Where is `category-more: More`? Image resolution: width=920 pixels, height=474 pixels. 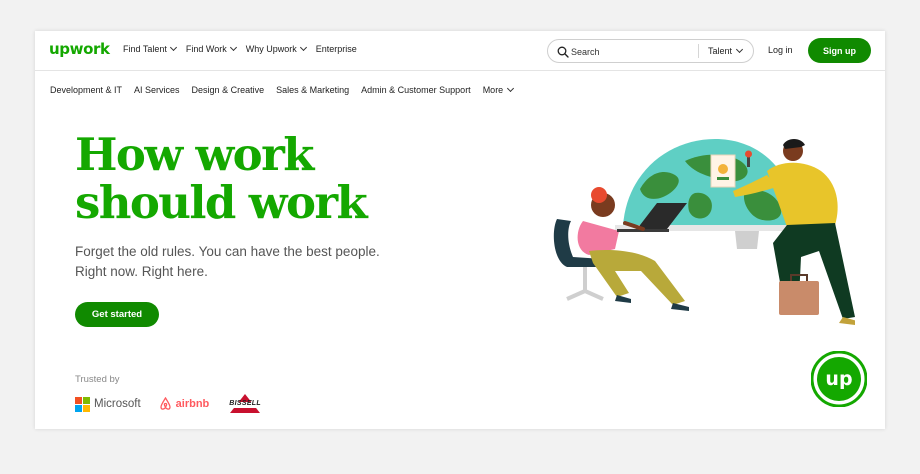 category-more: More is located at coordinates (498, 89).